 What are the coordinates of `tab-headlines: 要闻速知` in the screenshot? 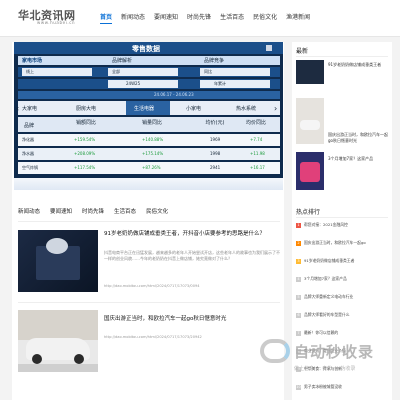 It's located at (61, 211).